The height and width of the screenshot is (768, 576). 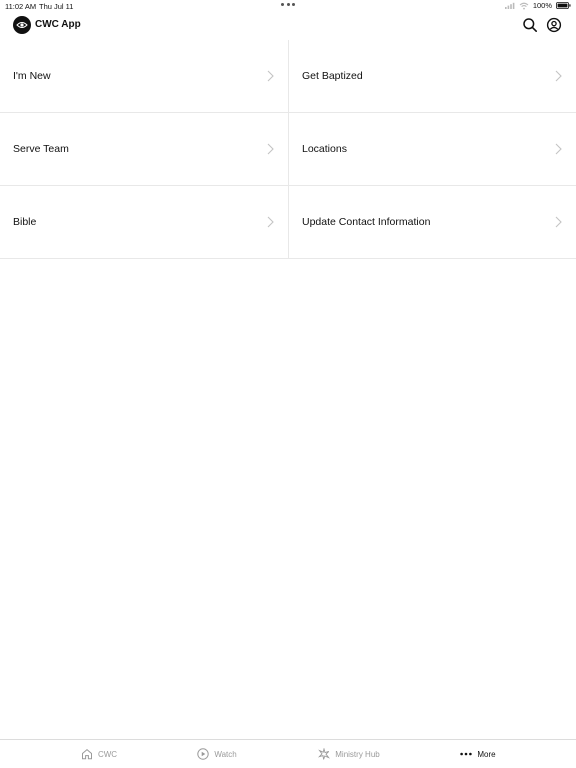 I want to click on search-icon, so click(x=530, y=25).